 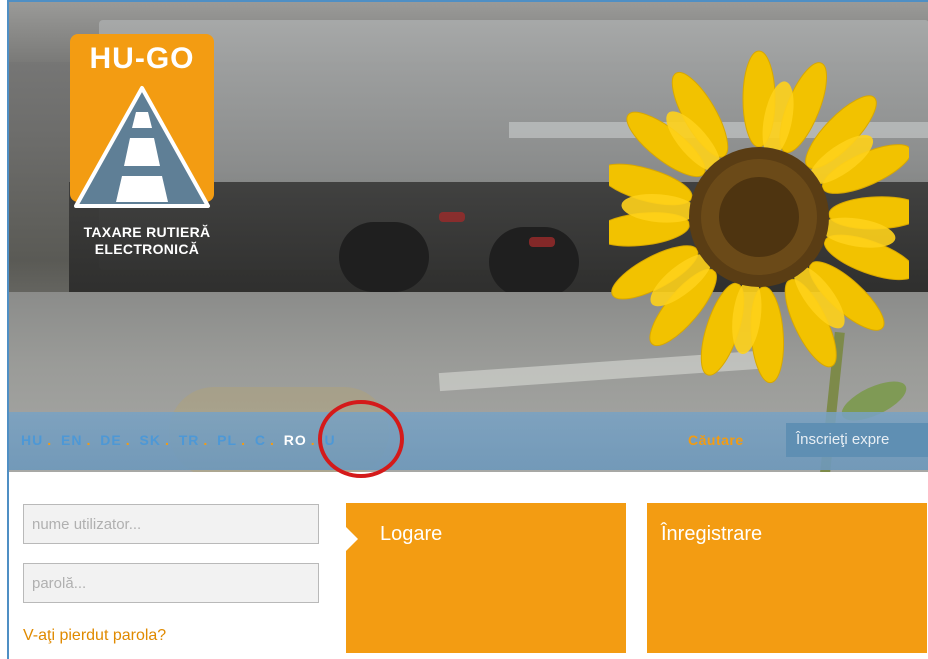 What do you see at coordinates (411, 534) in the screenshot?
I see `login-panel-label: Logare` at bounding box center [411, 534].